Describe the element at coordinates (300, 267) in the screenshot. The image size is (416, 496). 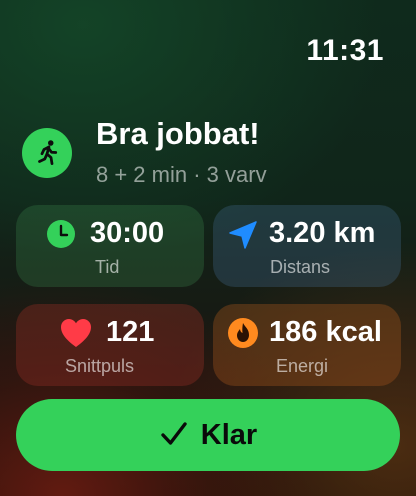
I see `stat-label-distance: Distans` at that location.